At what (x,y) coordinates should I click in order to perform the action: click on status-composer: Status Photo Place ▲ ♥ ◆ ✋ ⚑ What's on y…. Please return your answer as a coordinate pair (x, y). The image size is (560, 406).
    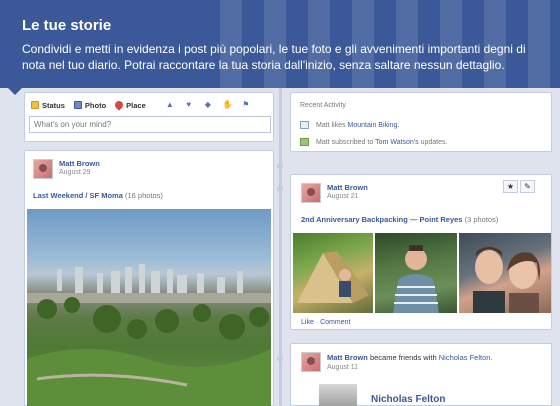
    Looking at the image, I should click on (149, 117).